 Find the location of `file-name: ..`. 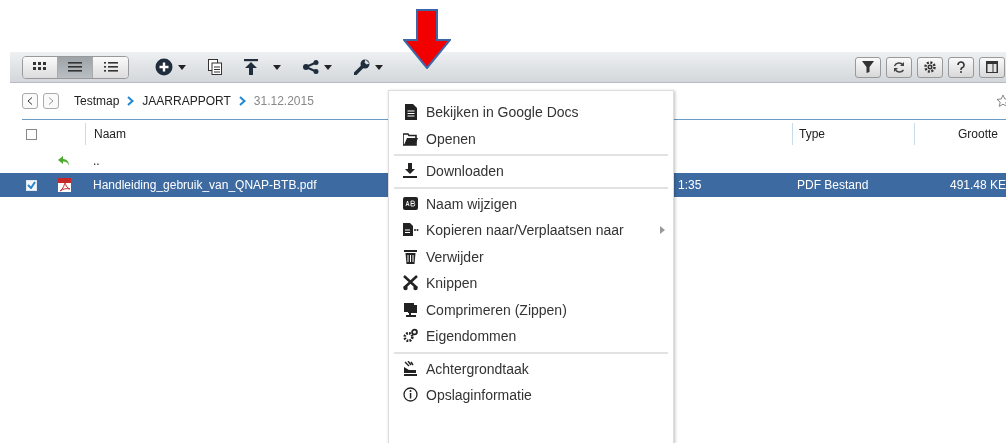

file-name: .. is located at coordinates (96, 160).